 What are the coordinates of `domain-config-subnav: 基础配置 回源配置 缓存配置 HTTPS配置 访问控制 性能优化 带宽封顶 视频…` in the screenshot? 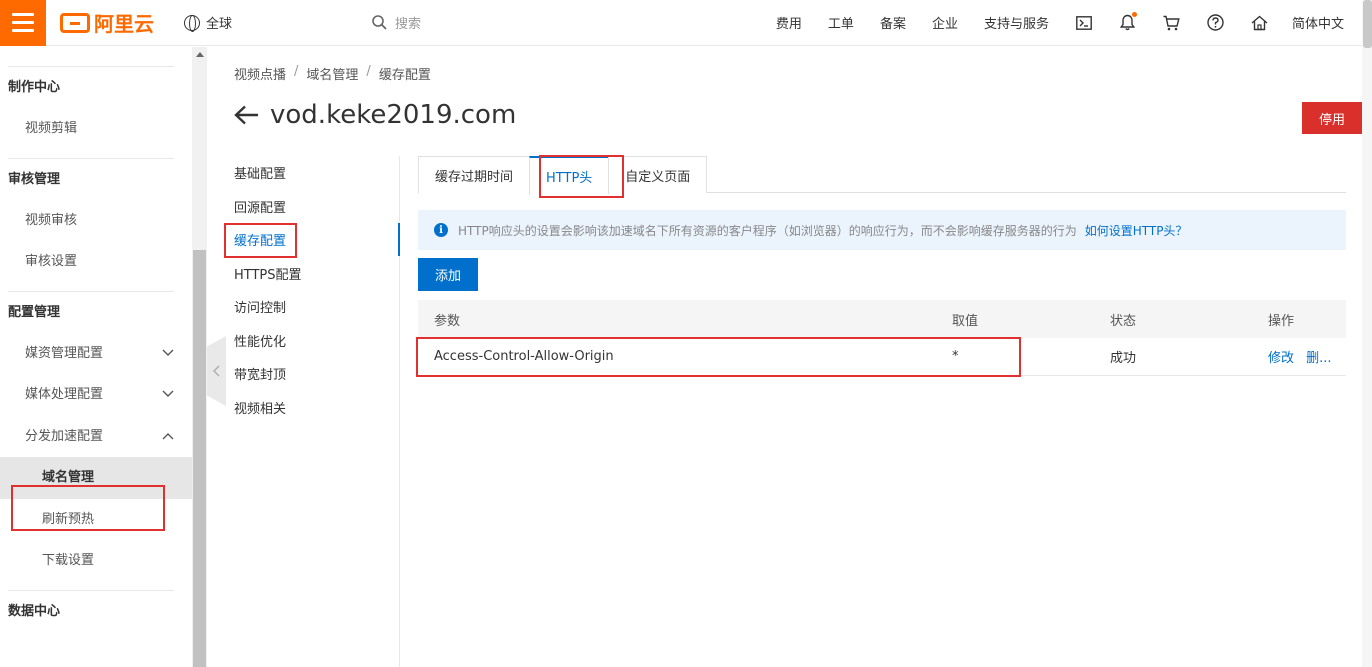 It's located at (310, 411).